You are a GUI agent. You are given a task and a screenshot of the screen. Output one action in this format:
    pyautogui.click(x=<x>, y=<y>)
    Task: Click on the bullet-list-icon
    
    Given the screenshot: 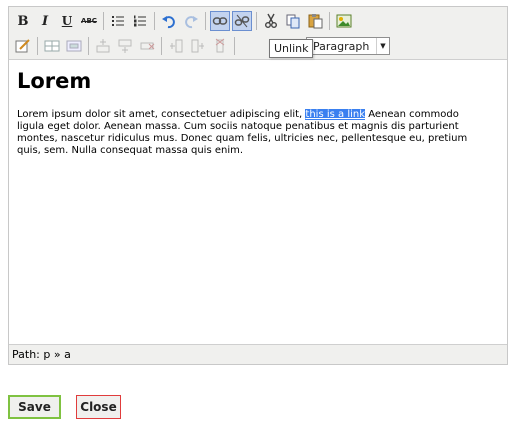 What is the action you would take?
    pyautogui.click(x=118, y=21)
    